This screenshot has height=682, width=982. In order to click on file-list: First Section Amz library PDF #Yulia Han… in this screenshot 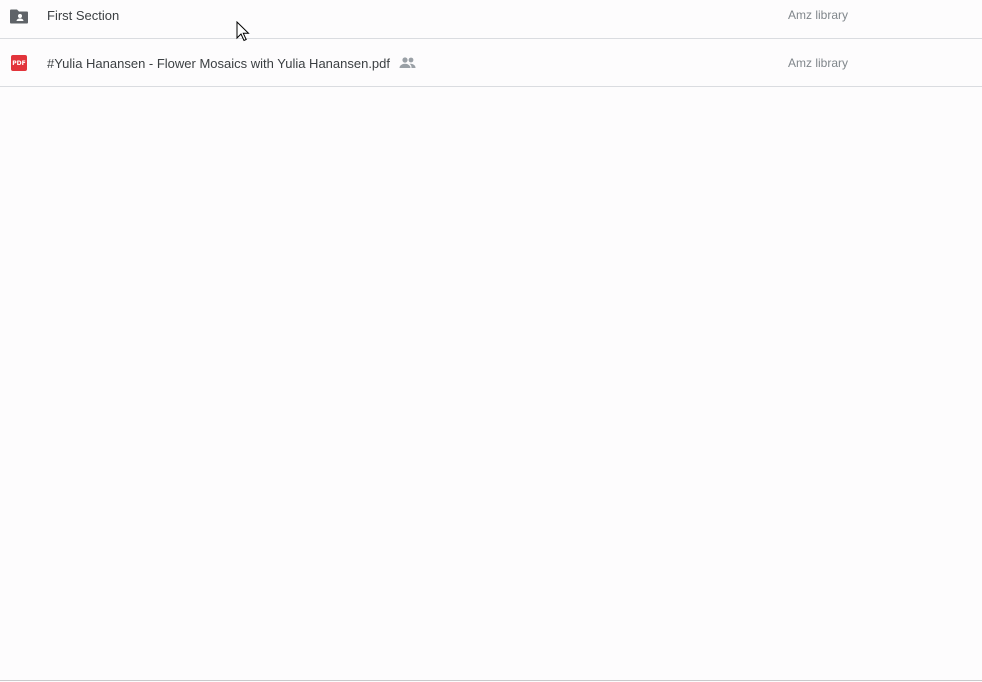, I will do `click(491, 43)`.